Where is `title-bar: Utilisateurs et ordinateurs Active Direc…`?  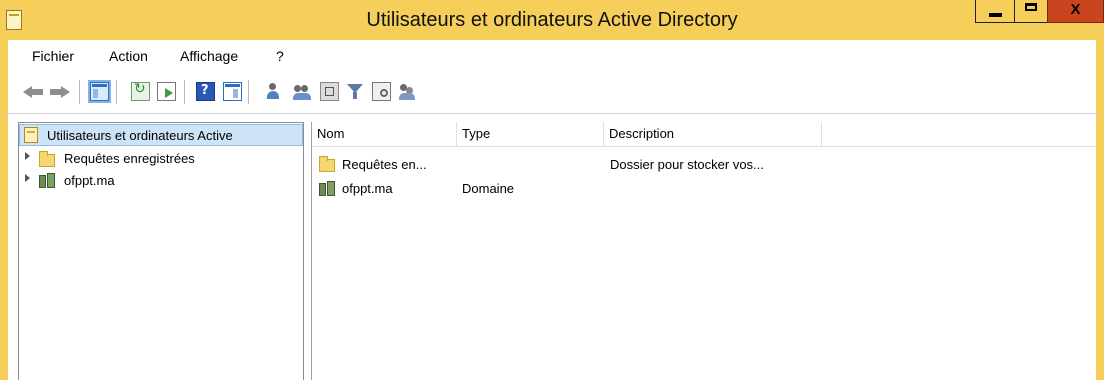 title-bar: Utilisateurs et ordinateurs Active Direc… is located at coordinates (552, 20).